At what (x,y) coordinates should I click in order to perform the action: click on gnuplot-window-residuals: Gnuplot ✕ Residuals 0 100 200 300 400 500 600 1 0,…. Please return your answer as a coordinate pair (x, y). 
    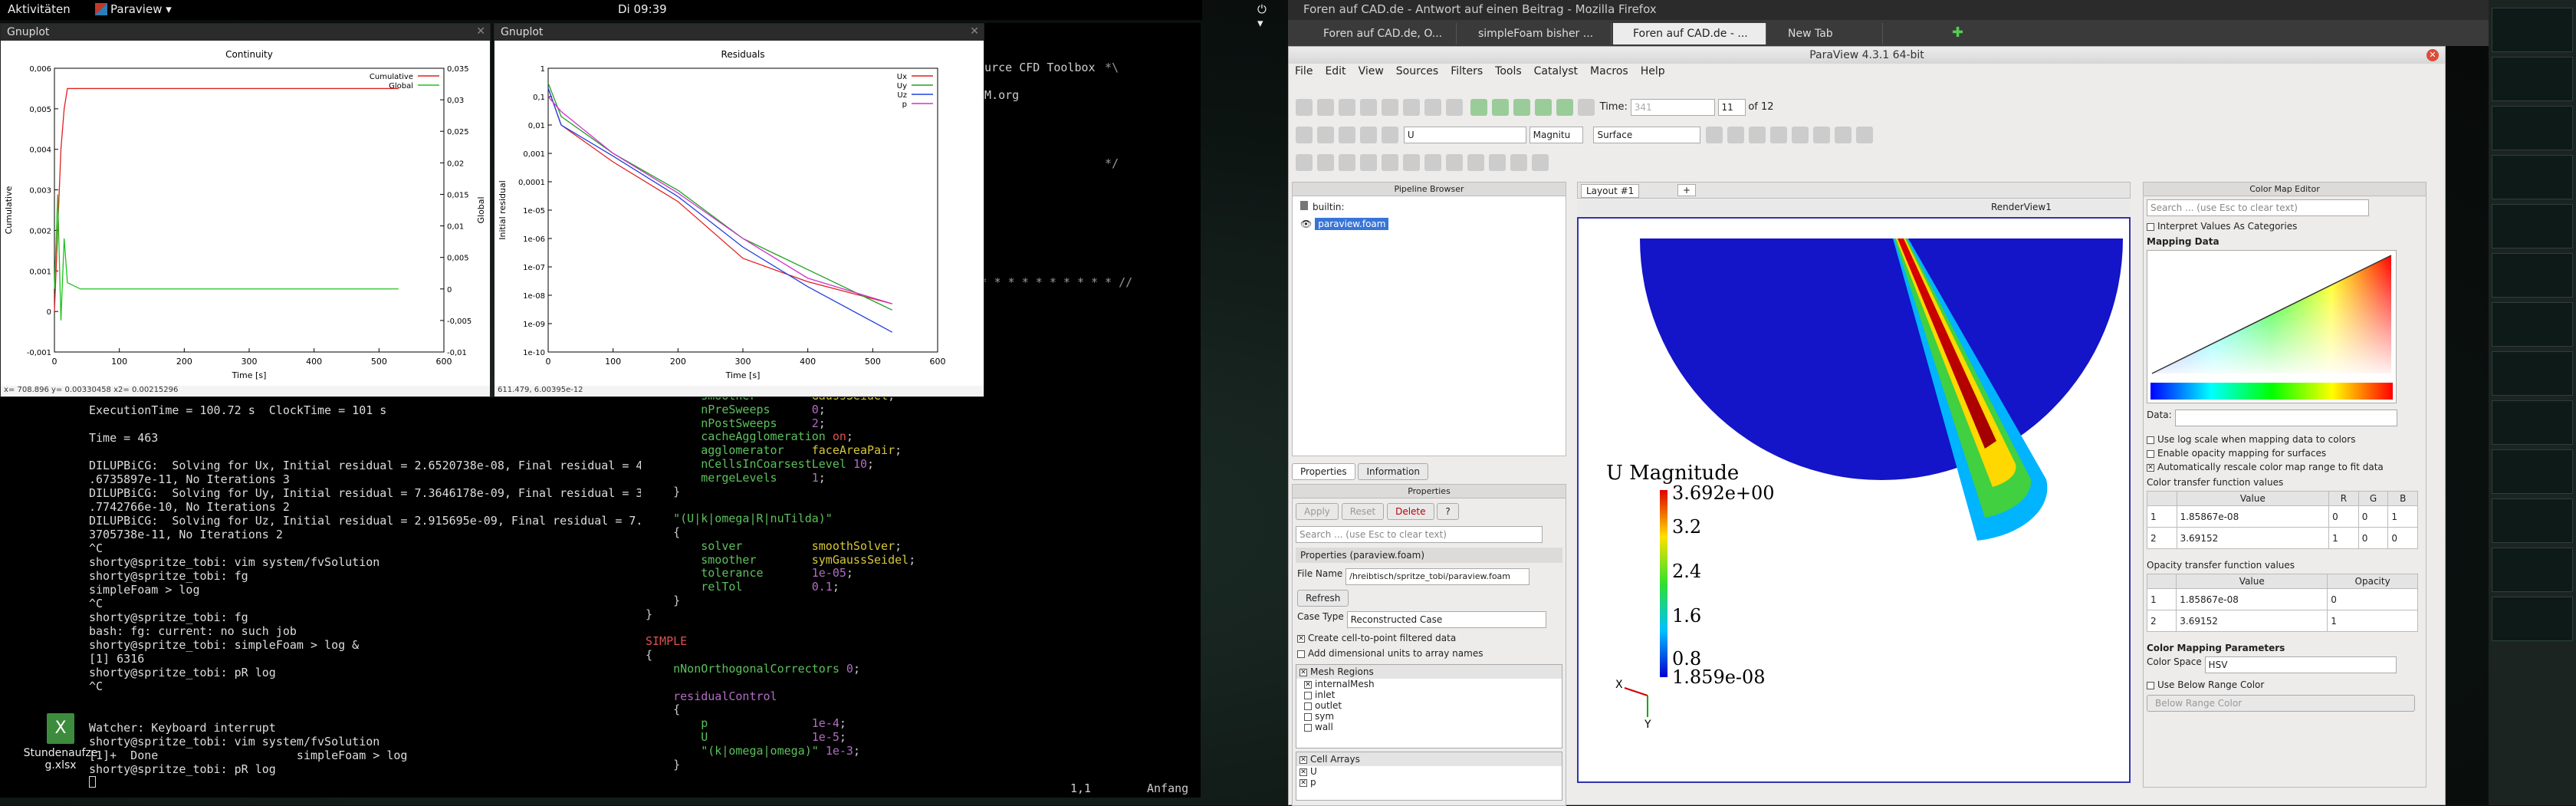
    Looking at the image, I should click on (739, 210).